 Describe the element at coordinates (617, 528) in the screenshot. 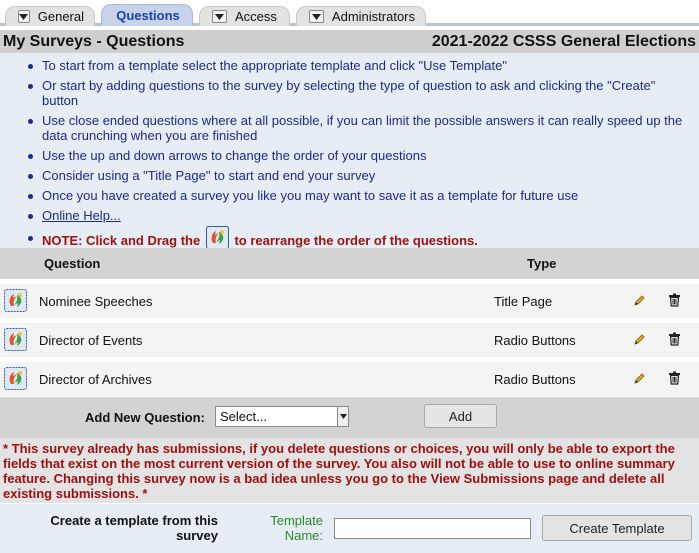

I see `create-template-button: Create Template` at that location.